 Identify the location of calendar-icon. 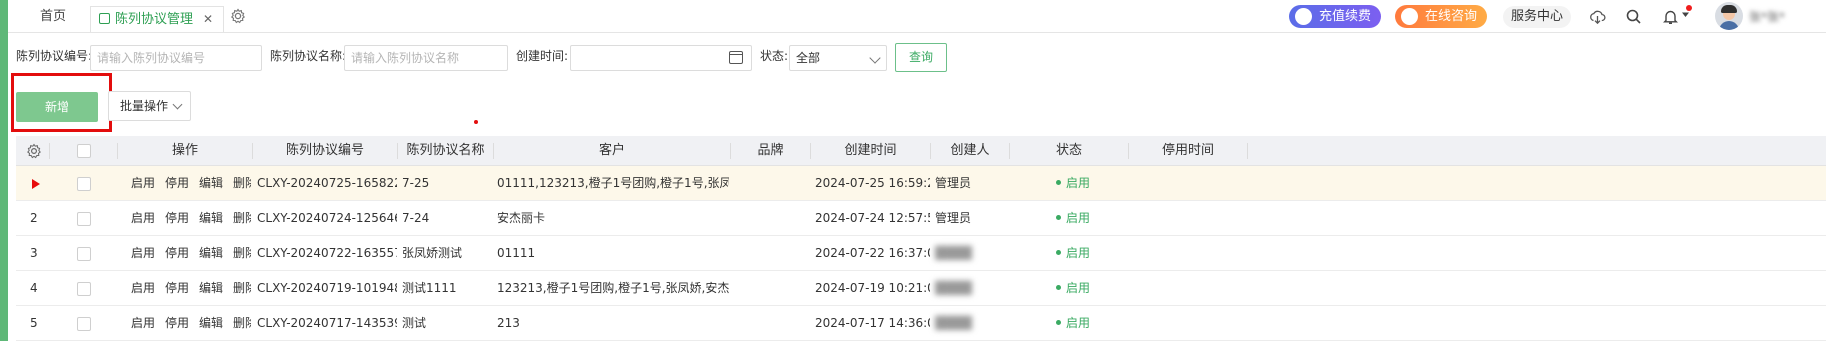
(736, 57).